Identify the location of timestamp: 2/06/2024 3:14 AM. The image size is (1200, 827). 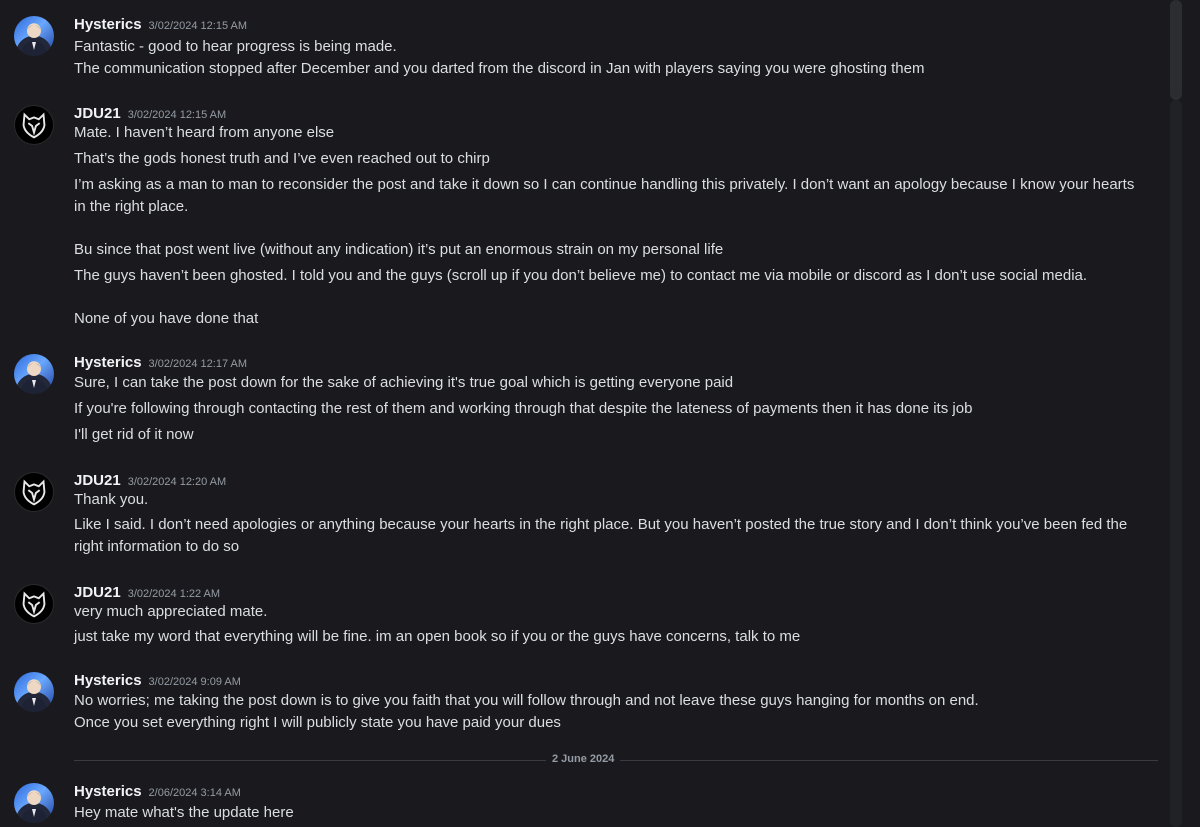
(194, 793).